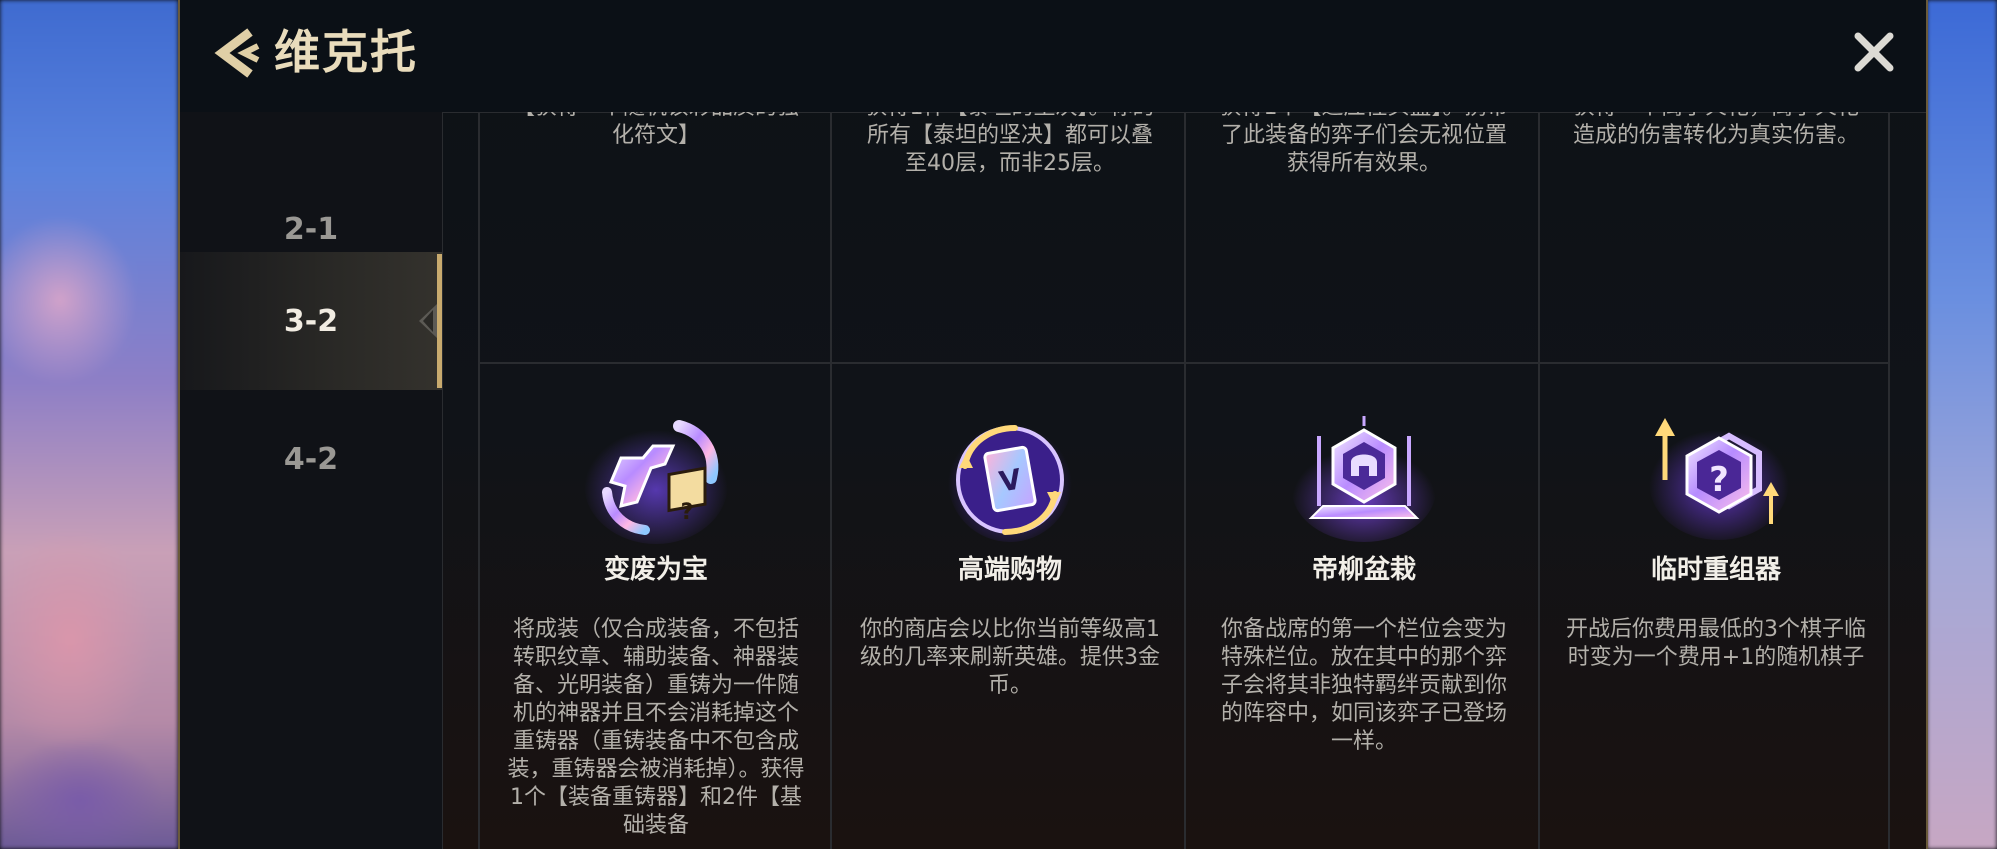 This screenshot has width=1997, height=849. Describe the element at coordinates (89, 424) in the screenshot. I see `game-background-left` at that location.